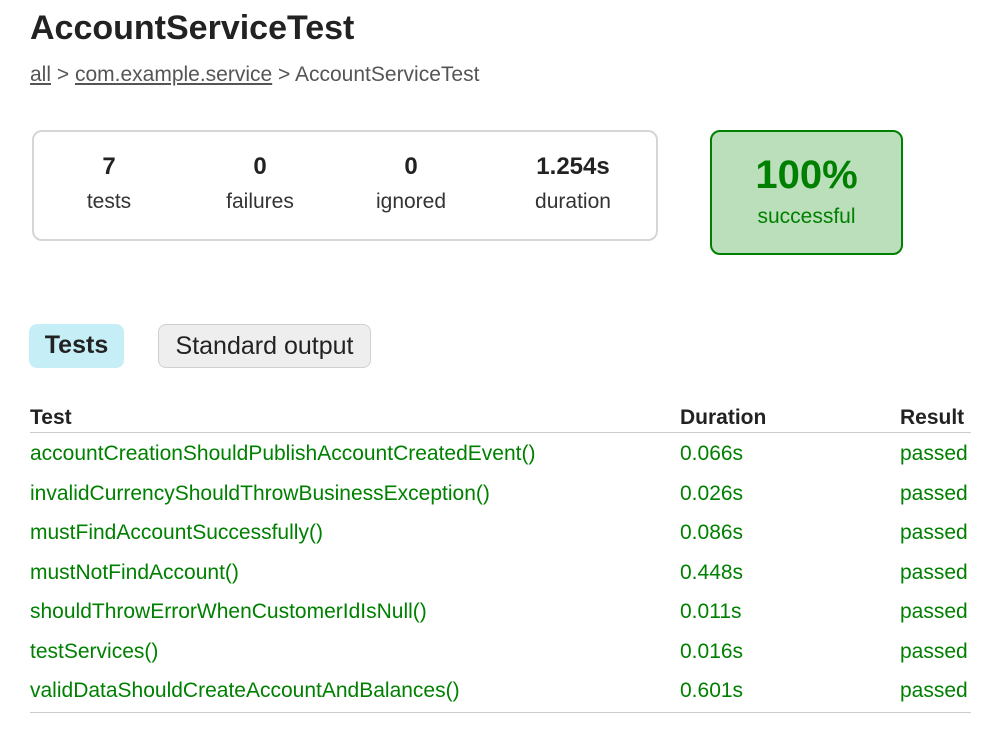 This screenshot has height=730, width=1003. Describe the element at coordinates (109, 166) in the screenshot. I see `counter-value: 7` at that location.